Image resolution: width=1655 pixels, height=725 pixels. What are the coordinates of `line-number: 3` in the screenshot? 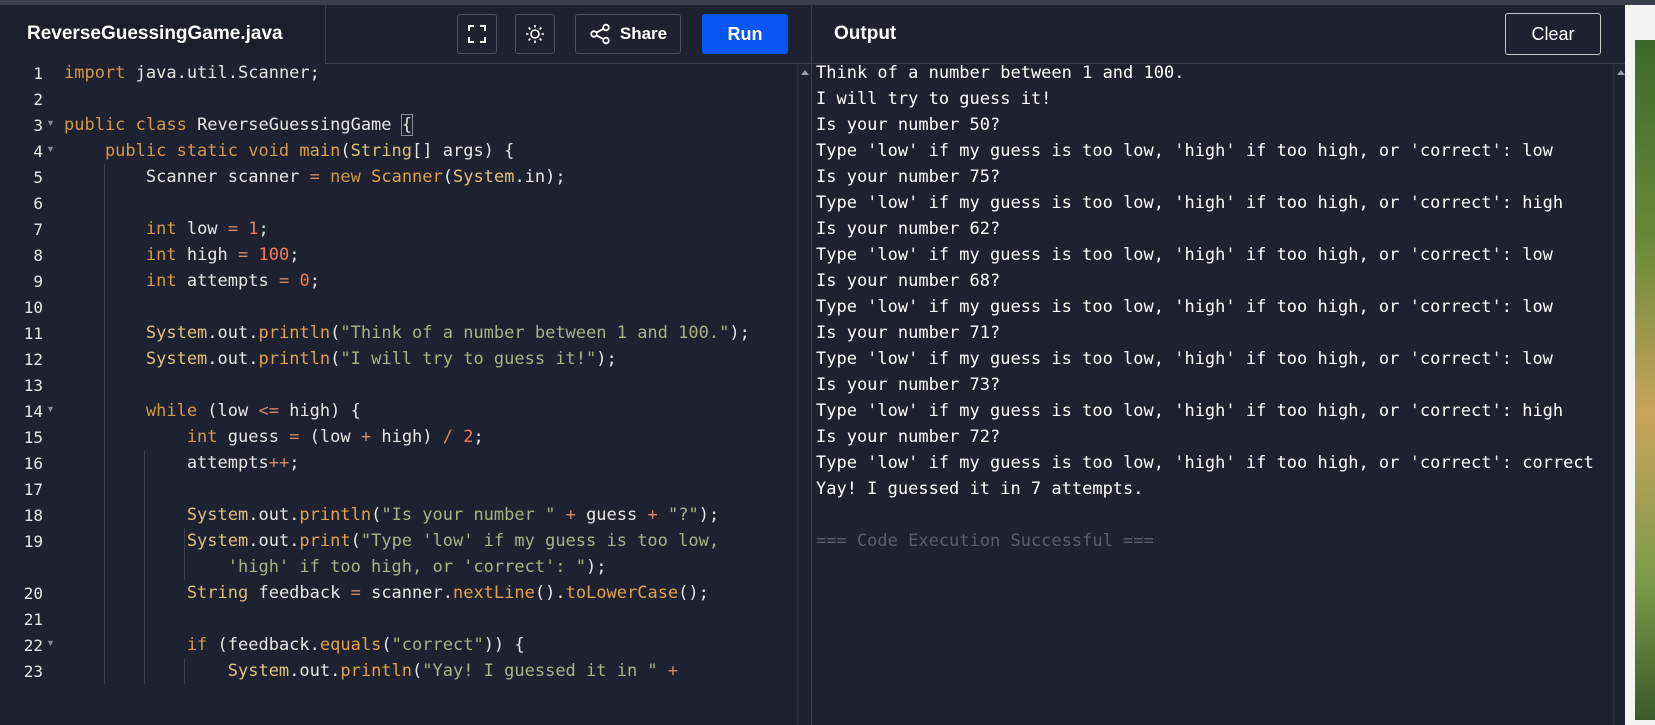 It's located at (38, 125).